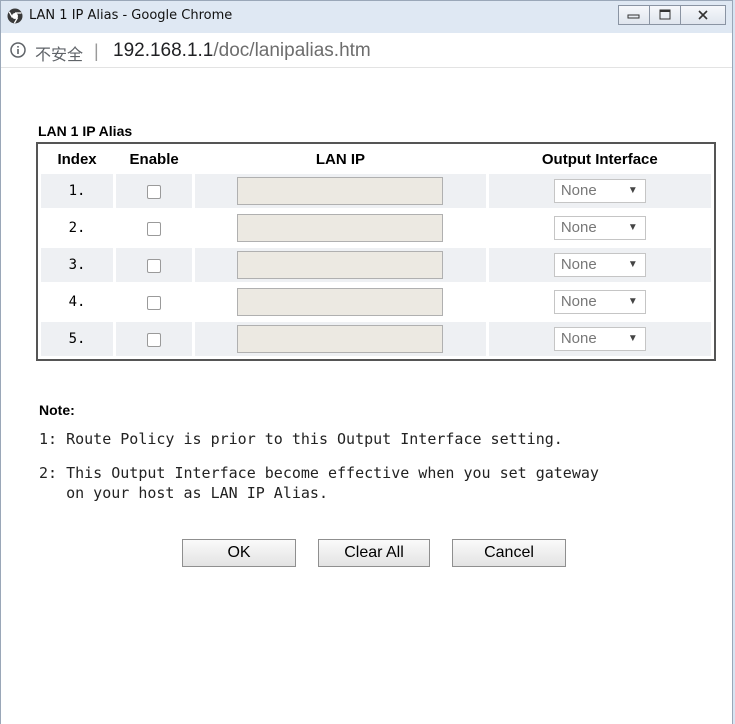 This screenshot has height=724, width=735. Describe the element at coordinates (77, 302) in the screenshot. I see `row-index: 4.` at that location.